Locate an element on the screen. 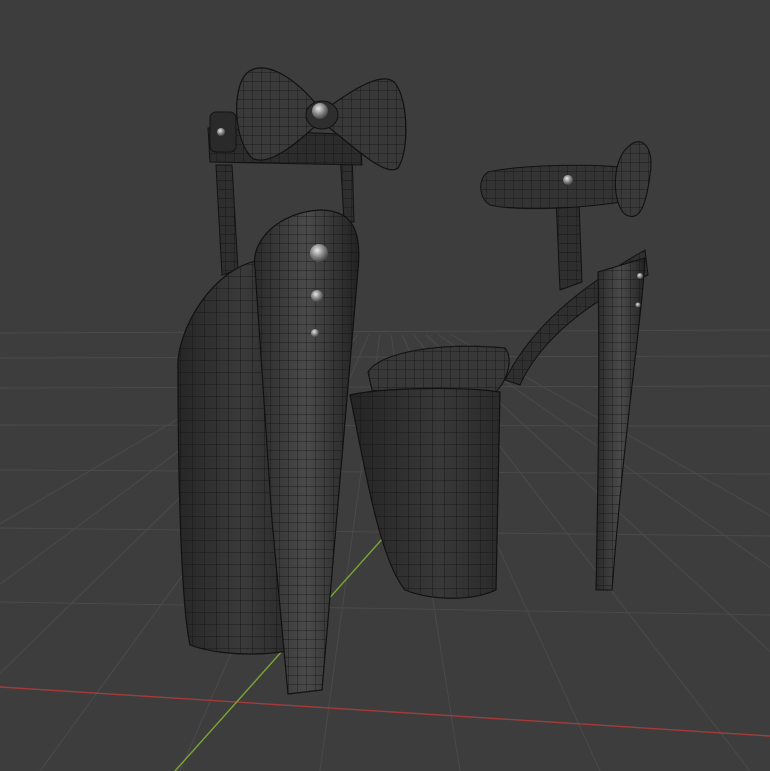  strap-stud-icon is located at coordinates (568, 180).